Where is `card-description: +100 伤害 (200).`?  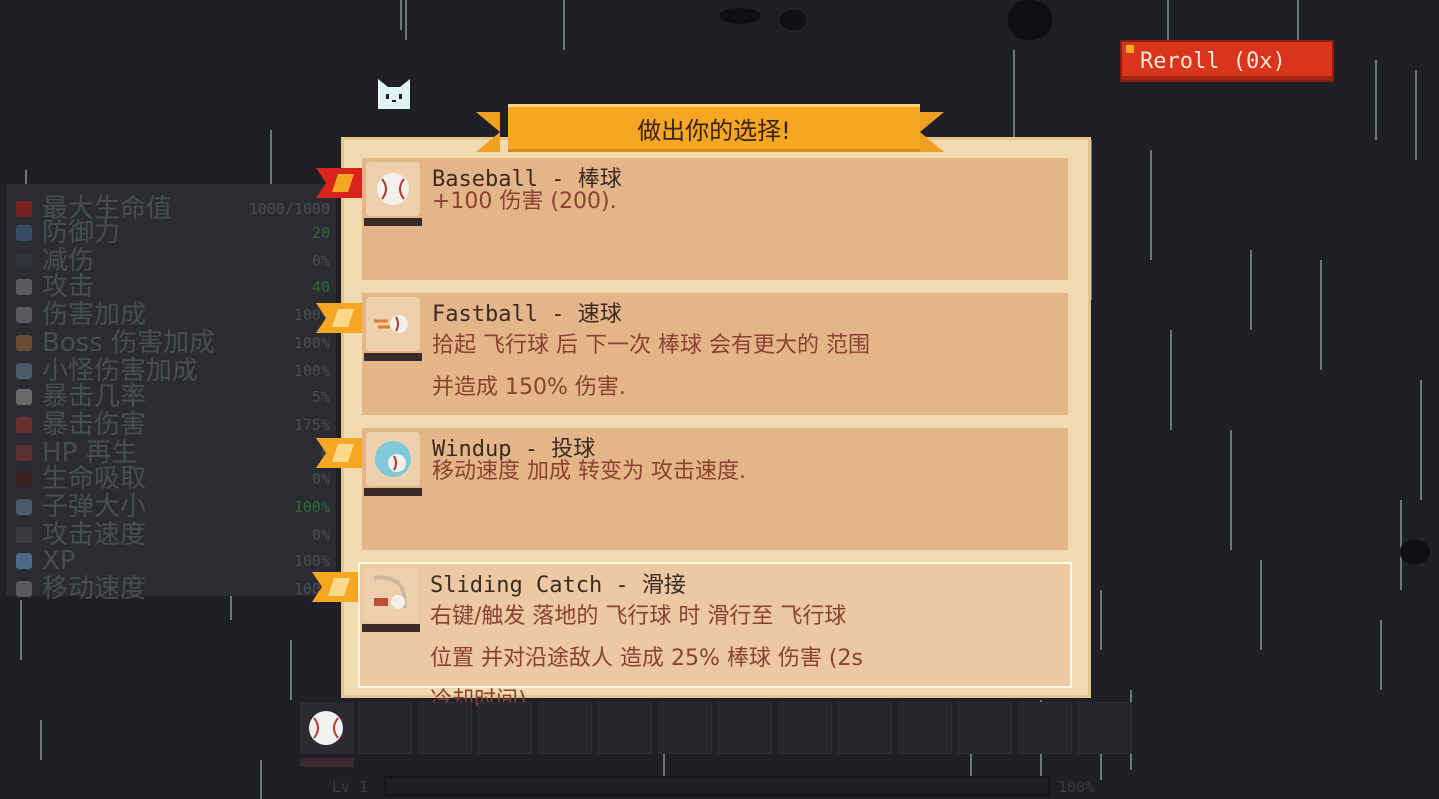
card-description: +100 伤害 (200). is located at coordinates (524, 201).